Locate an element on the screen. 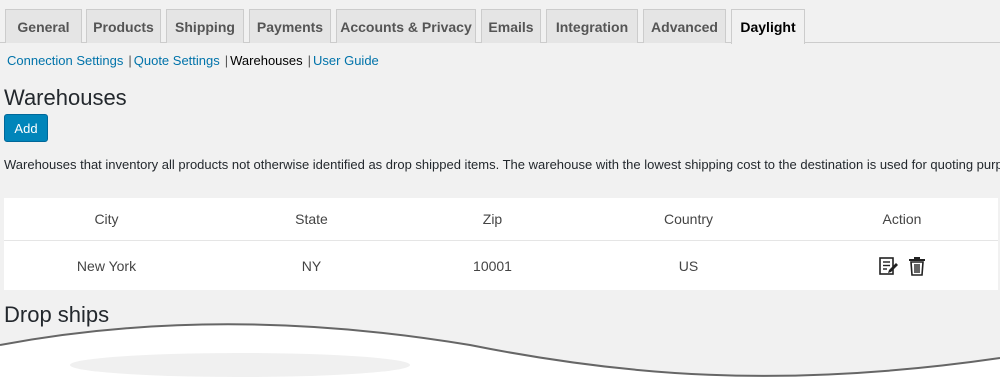 This screenshot has width=1000, height=379. subnav-quote-settings: Quote Settings is located at coordinates (177, 60).